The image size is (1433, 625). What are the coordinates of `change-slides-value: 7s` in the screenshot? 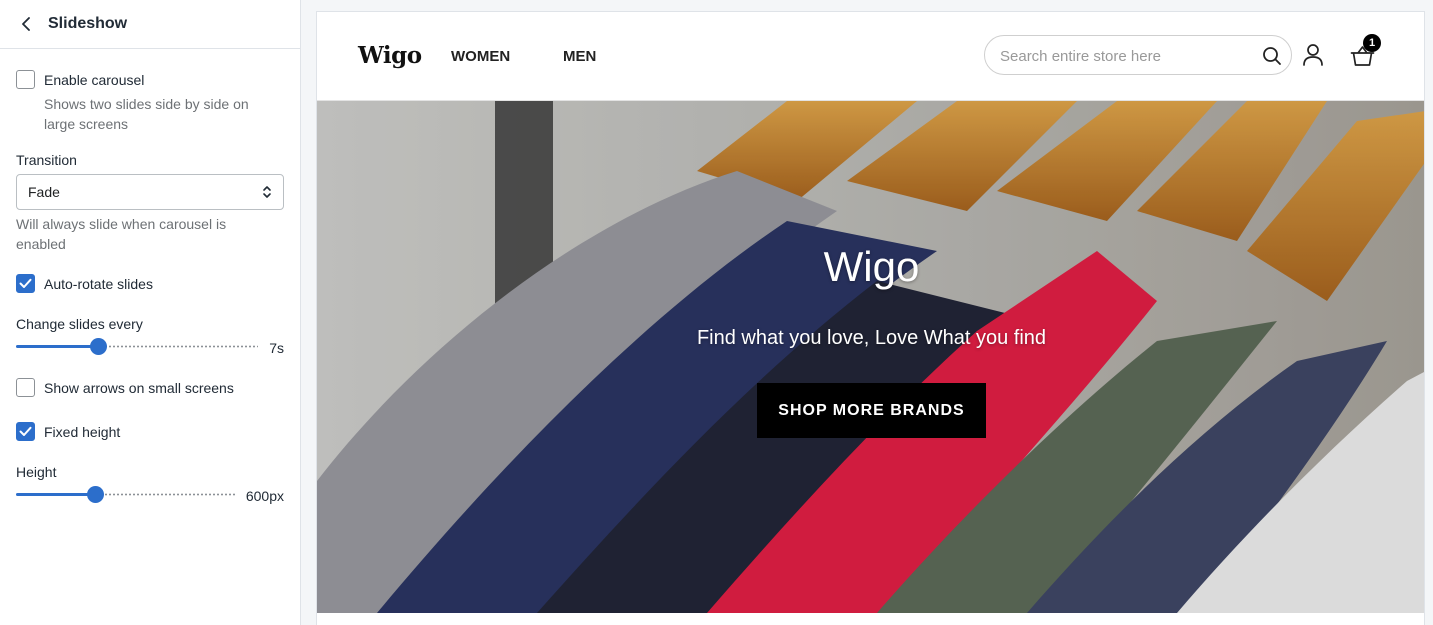 It's located at (276, 348).